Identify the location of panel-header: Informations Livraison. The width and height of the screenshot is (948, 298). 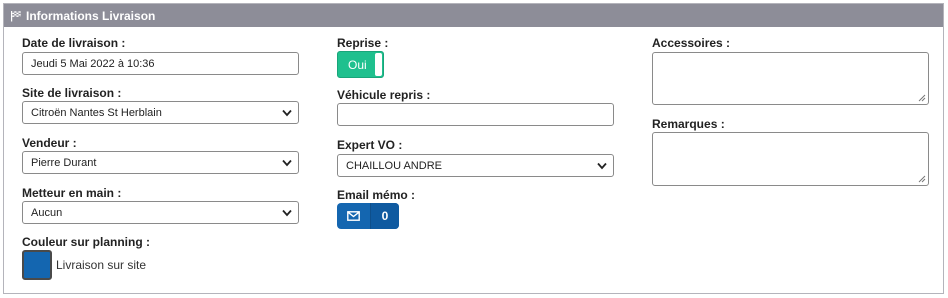
(473, 15).